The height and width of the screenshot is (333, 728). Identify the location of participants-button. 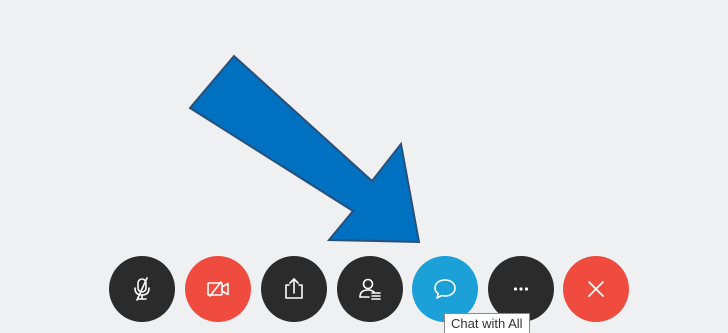
(370, 289).